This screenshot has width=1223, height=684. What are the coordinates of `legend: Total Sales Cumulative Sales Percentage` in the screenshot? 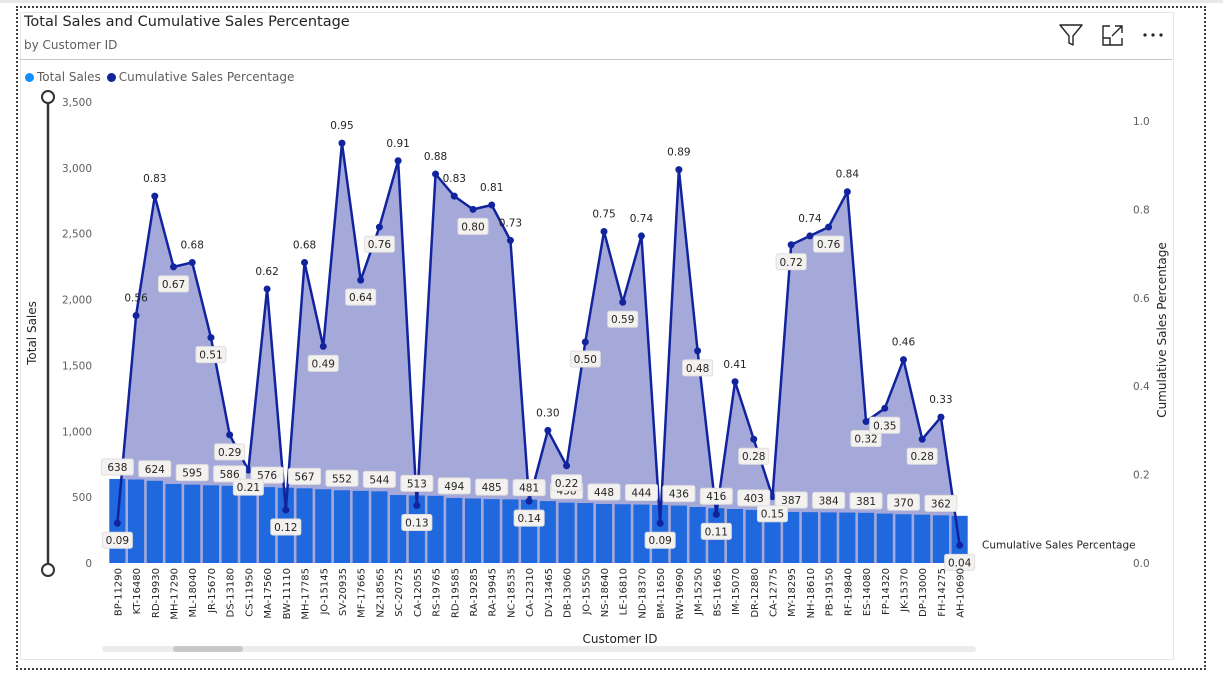 It's located at (162, 77).